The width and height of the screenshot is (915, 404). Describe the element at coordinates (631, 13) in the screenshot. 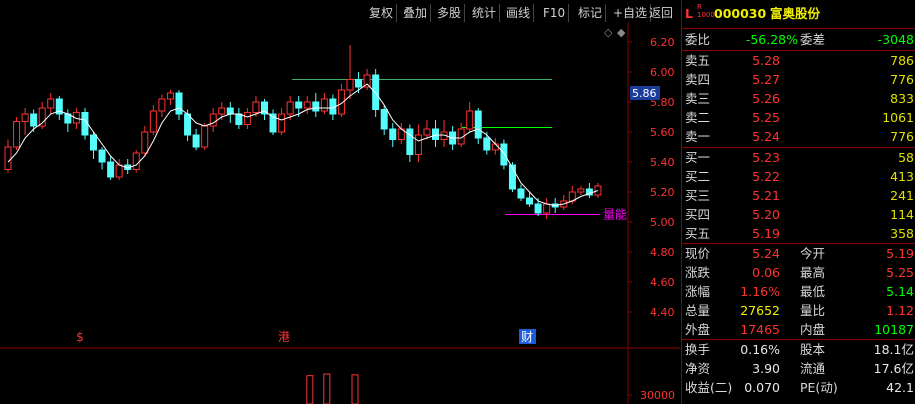

I see `toolbar-add-favorite-button: +自选` at that location.